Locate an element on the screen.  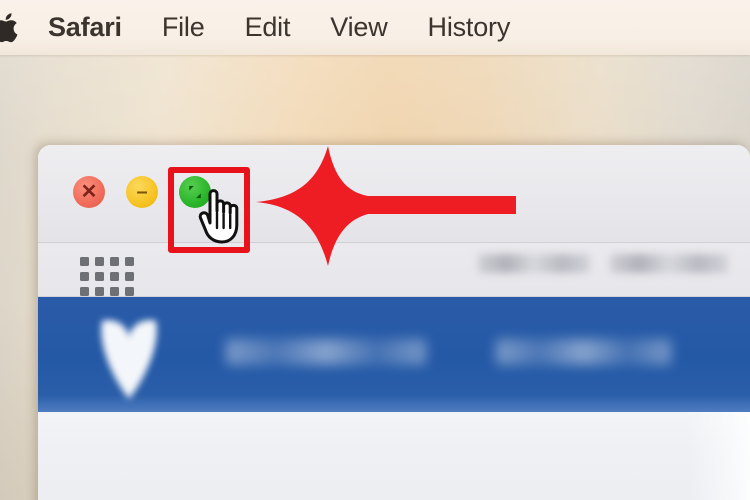
apple-logo-icon is located at coordinates (10, 28).